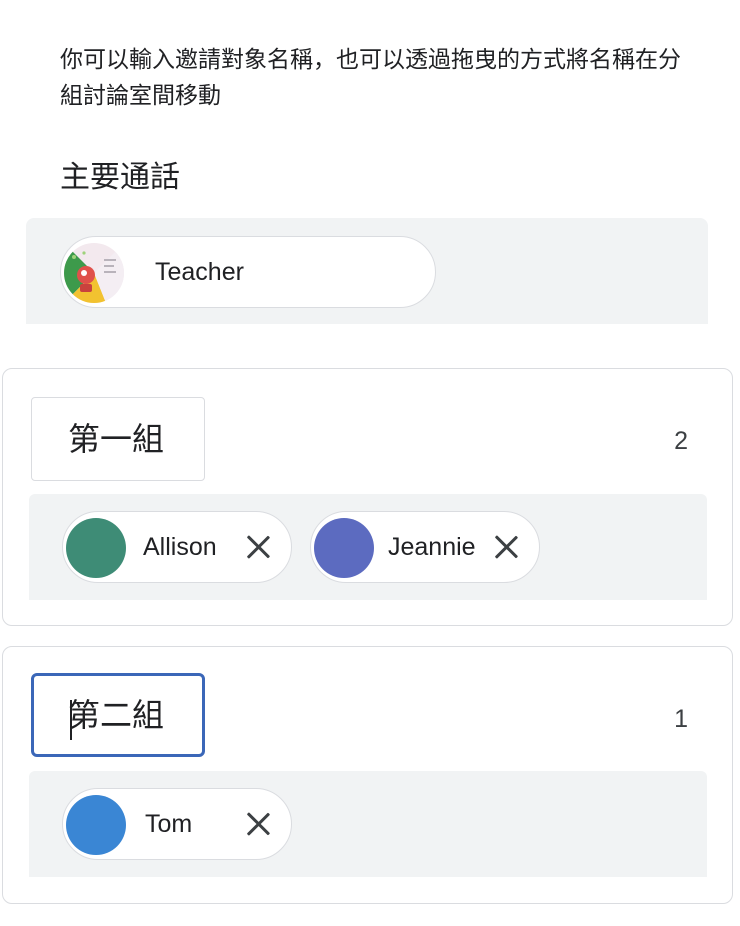 This screenshot has height=926, width=740. I want to click on chip-name: Jeannie, so click(432, 547).